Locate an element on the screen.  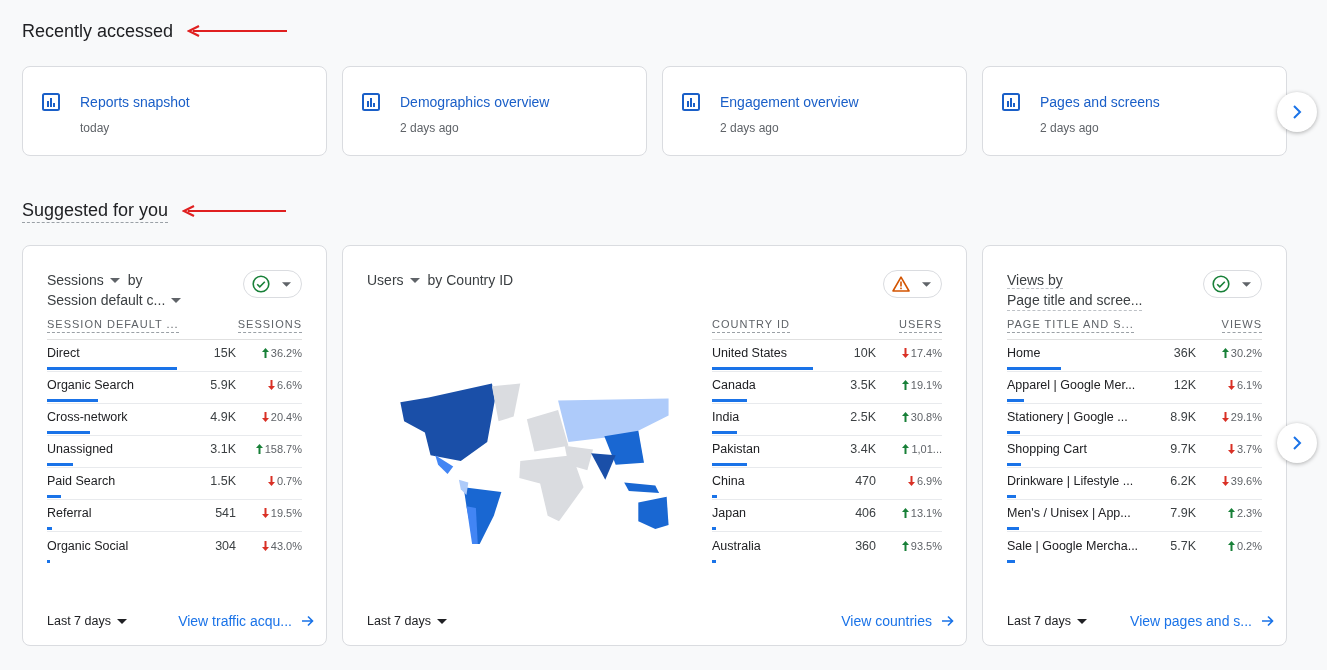
column-header: VIEWS is located at coordinates (1241, 325).